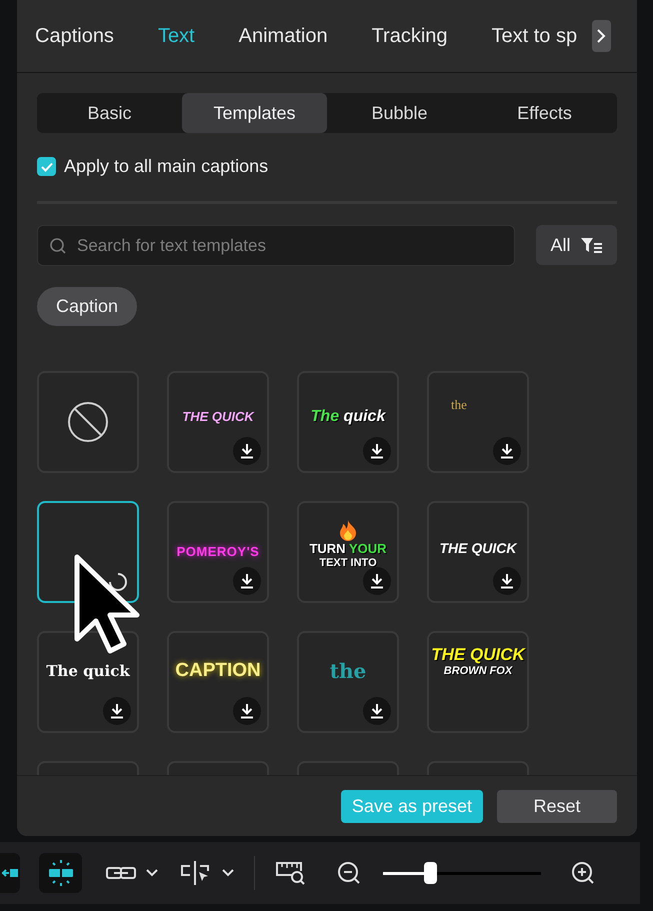 The image size is (653, 911). Describe the element at coordinates (187, 36) in the screenshot. I see `tab: Text` at that location.